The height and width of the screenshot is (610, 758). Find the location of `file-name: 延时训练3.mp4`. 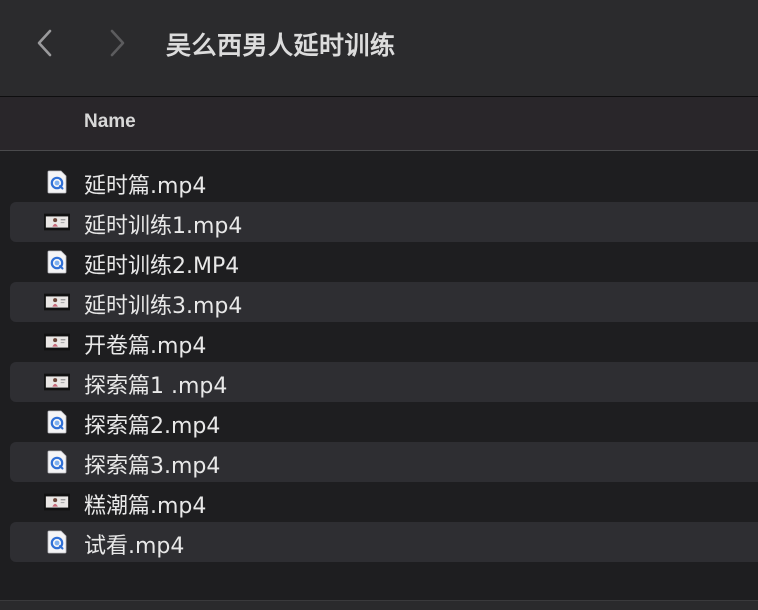

file-name: 延时训练3.mp4 is located at coordinates (163, 306).